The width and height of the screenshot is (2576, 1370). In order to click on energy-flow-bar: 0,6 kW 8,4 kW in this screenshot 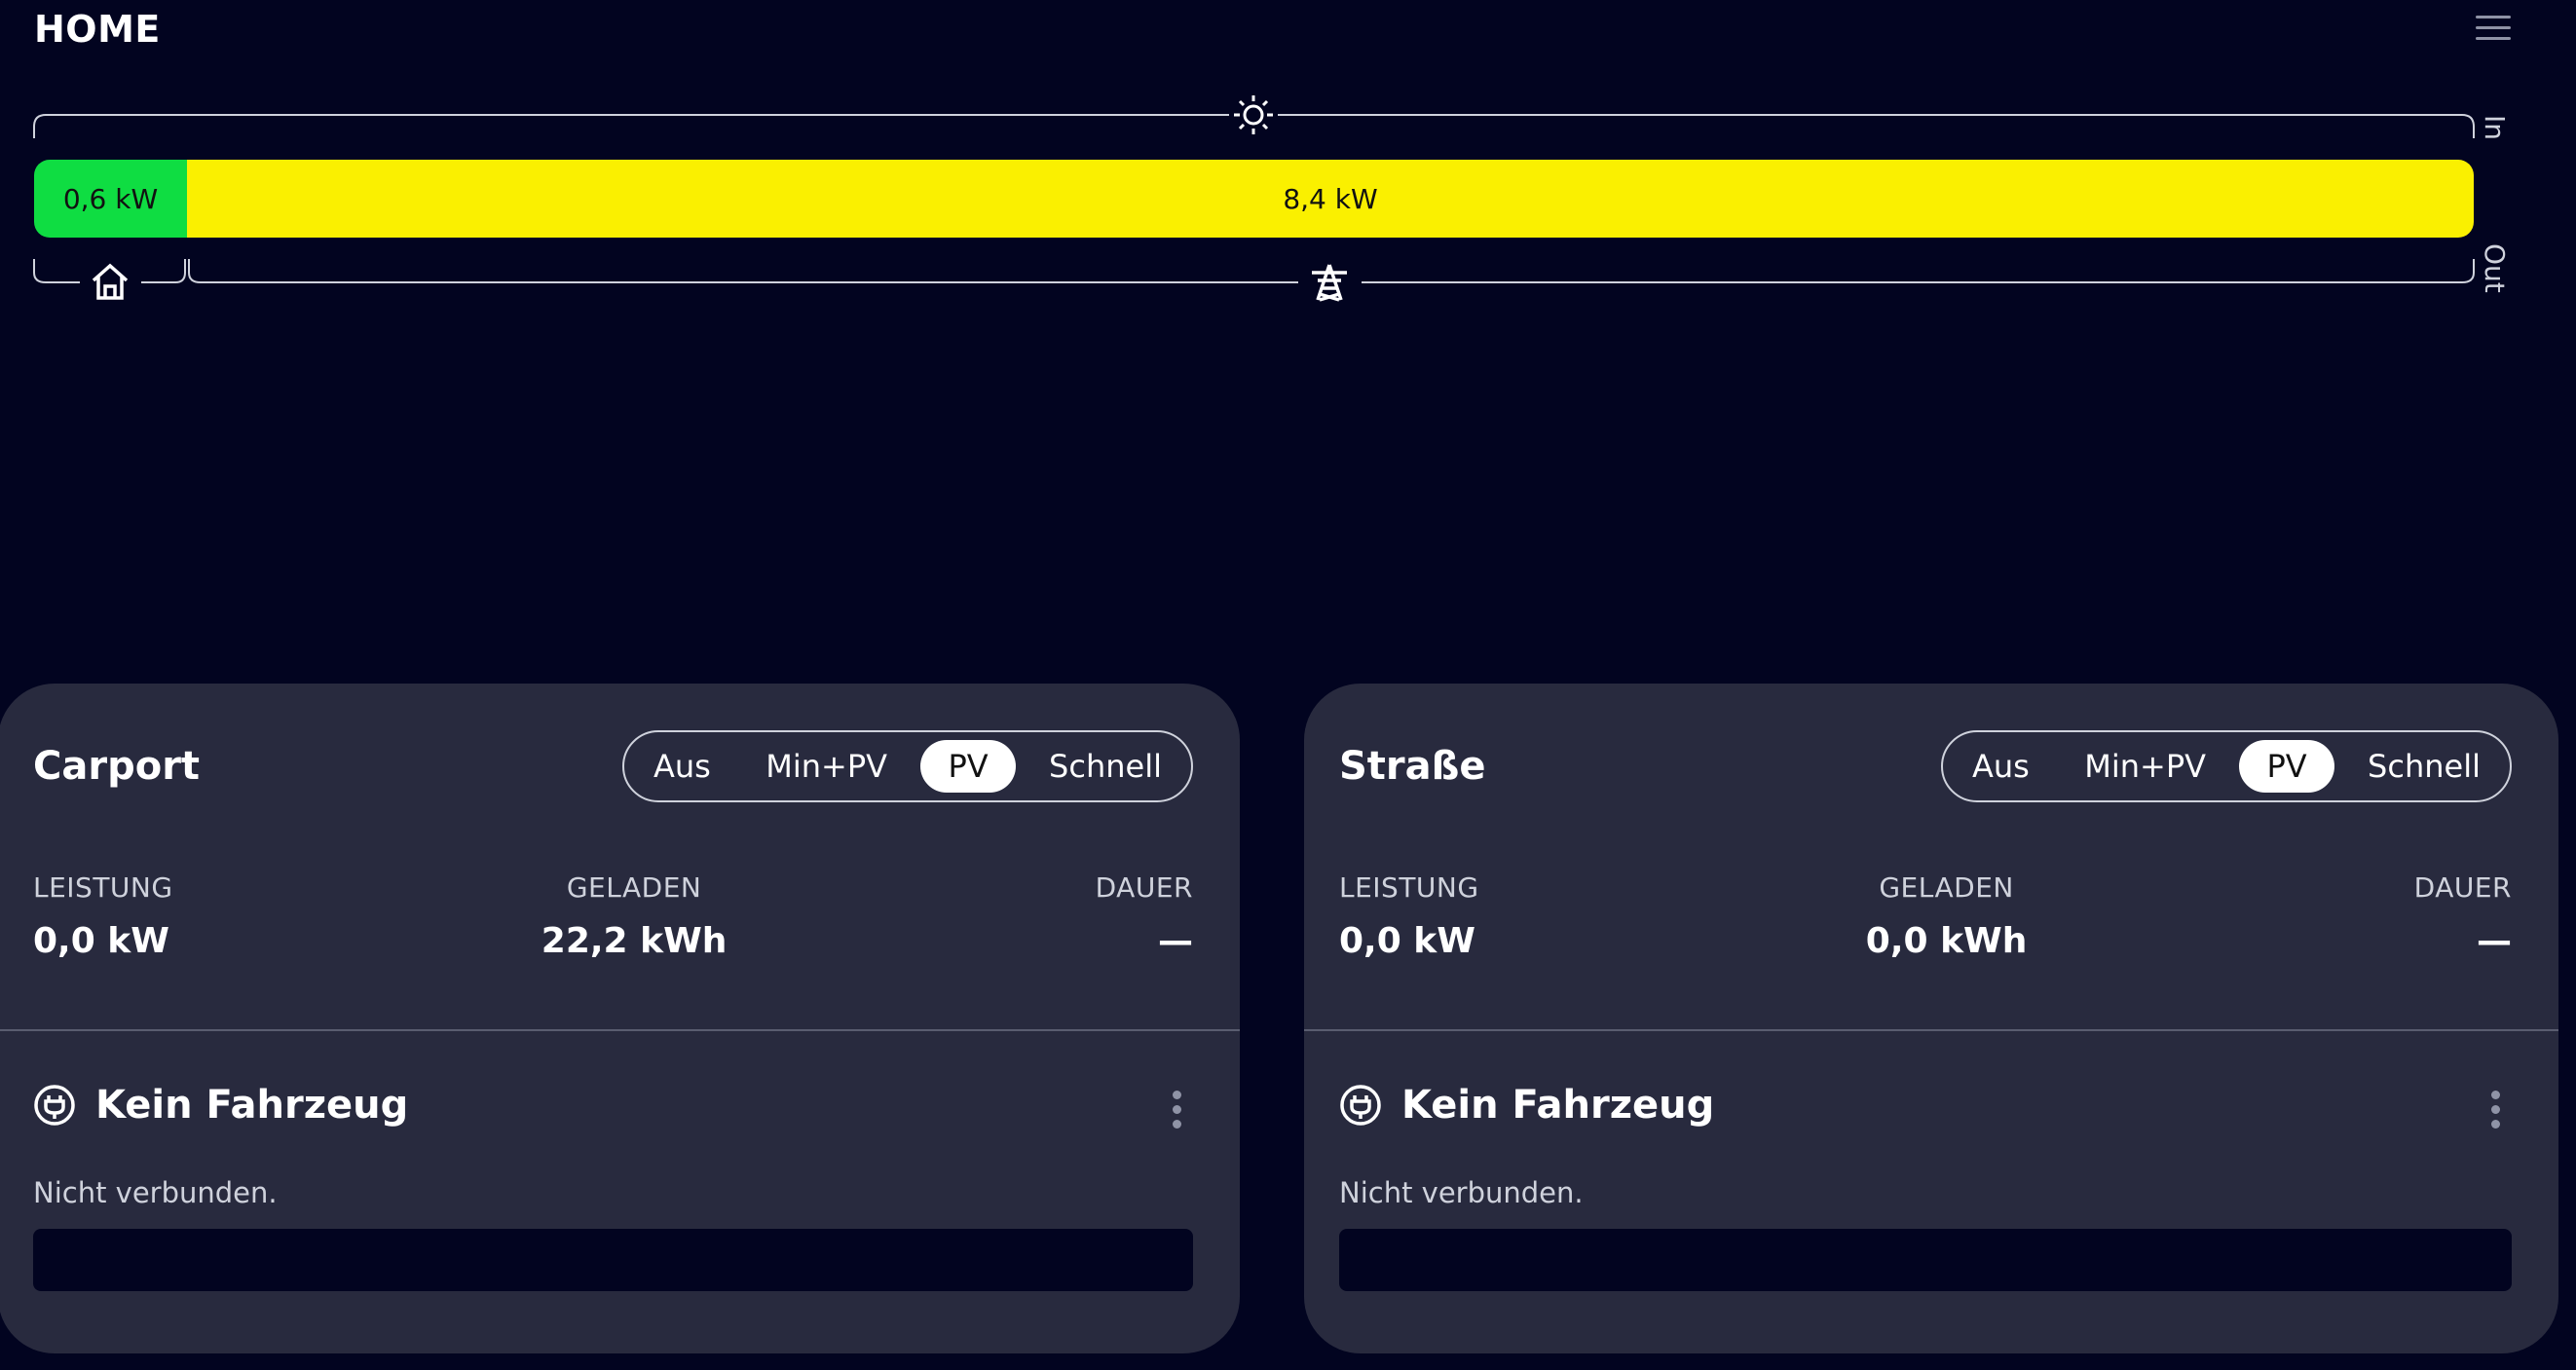, I will do `click(1254, 199)`.